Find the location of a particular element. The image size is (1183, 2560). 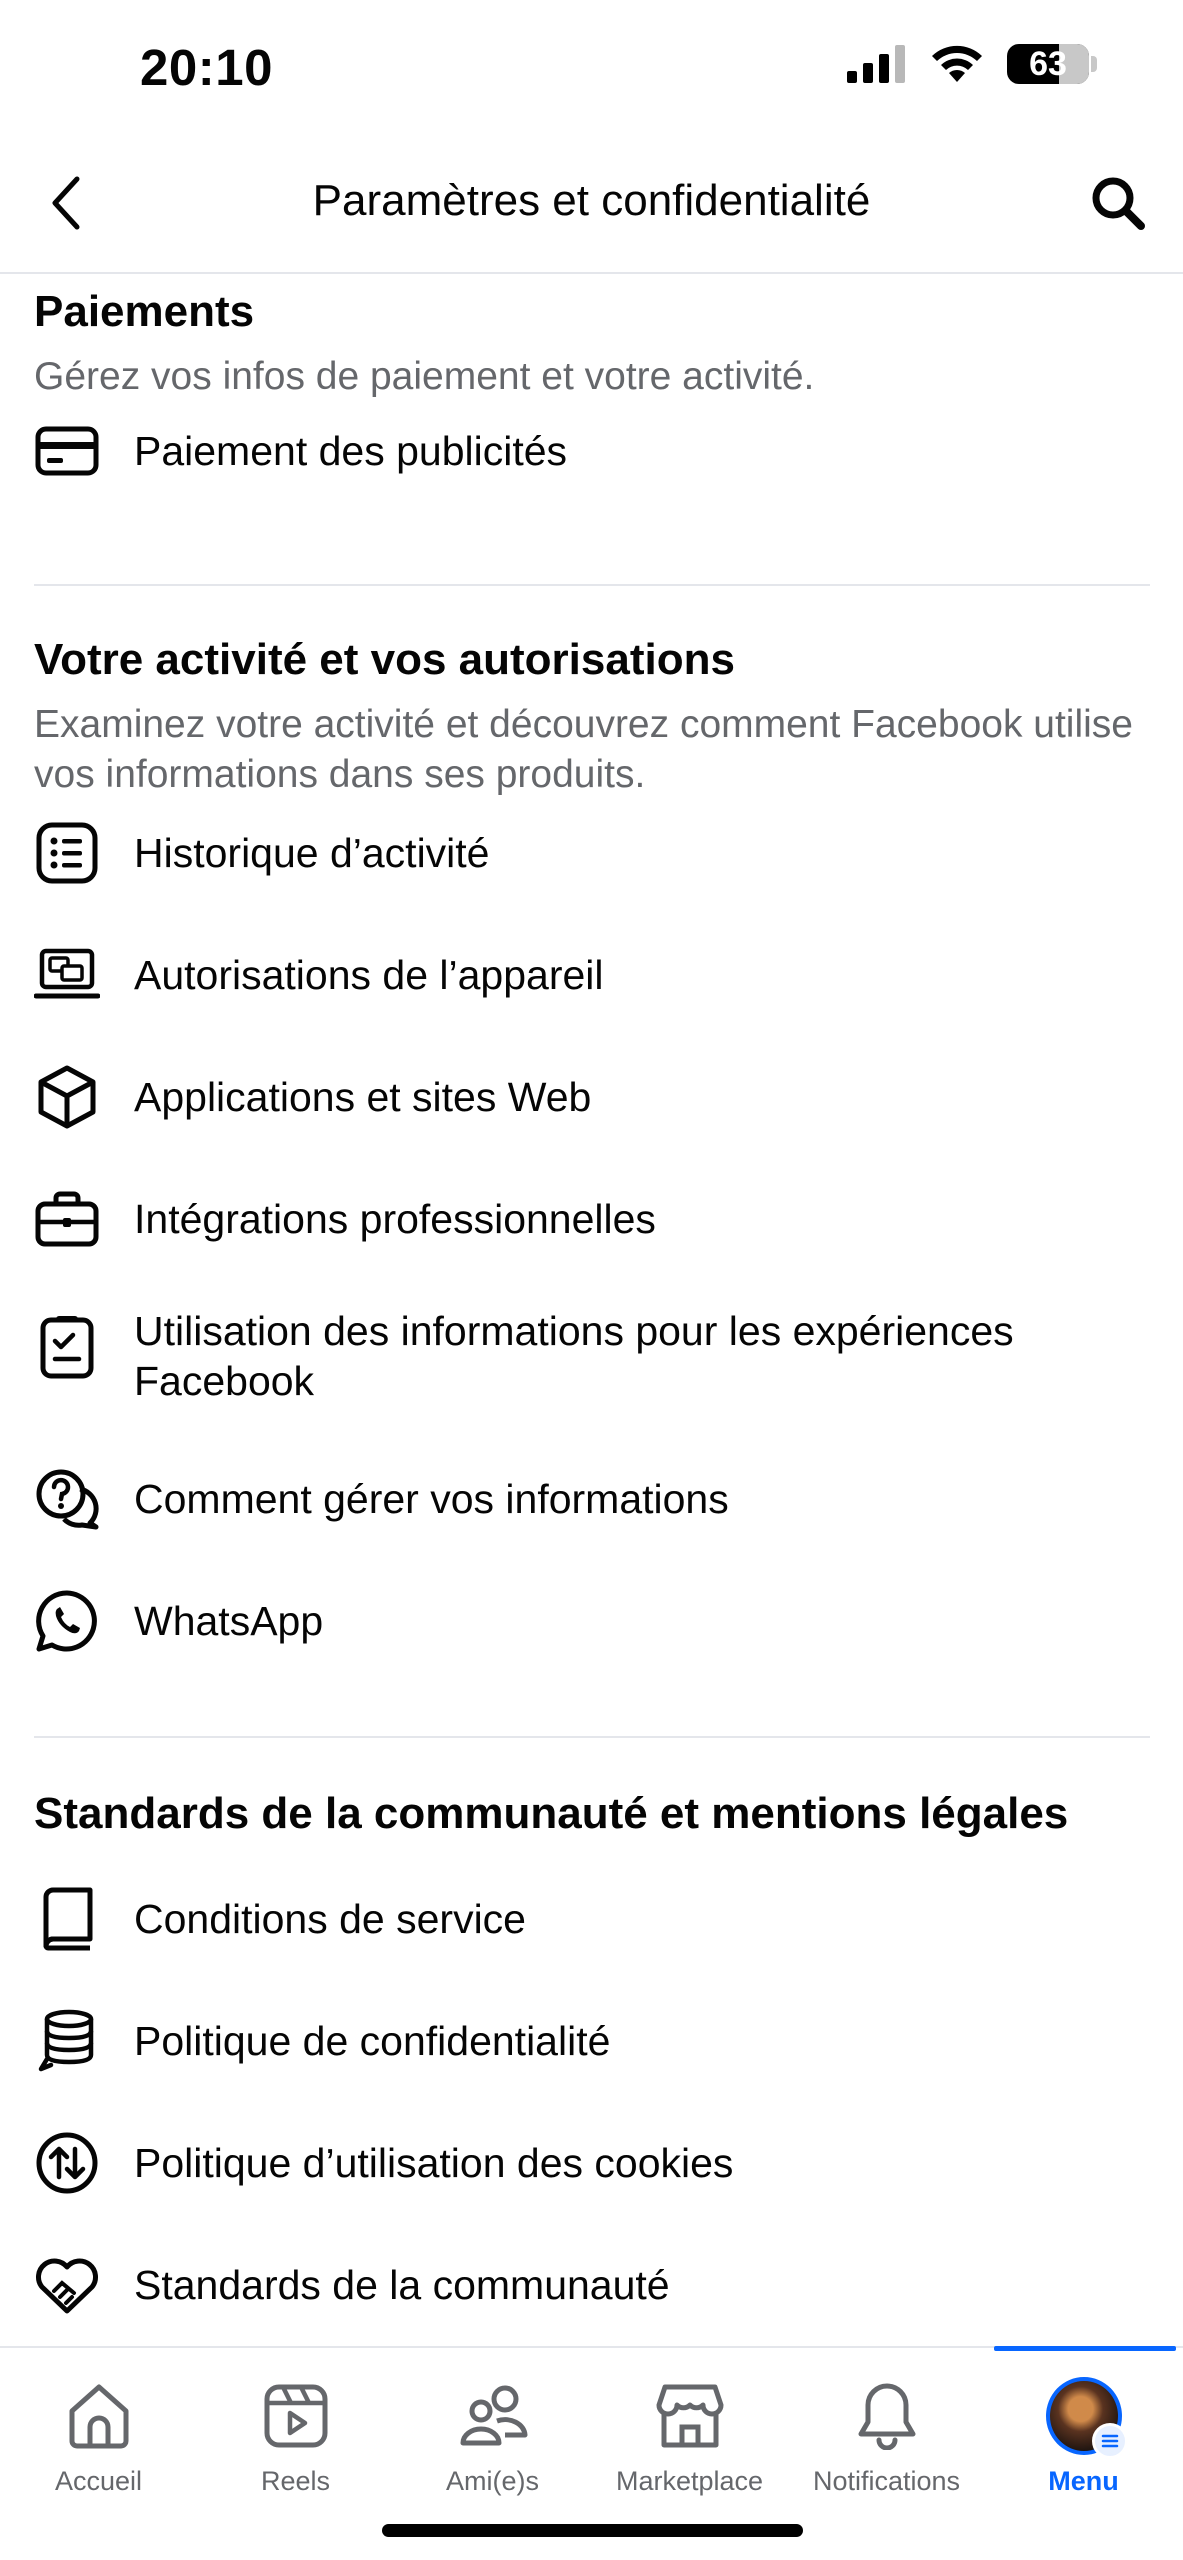

section-title: Paiements is located at coordinates (144, 311).